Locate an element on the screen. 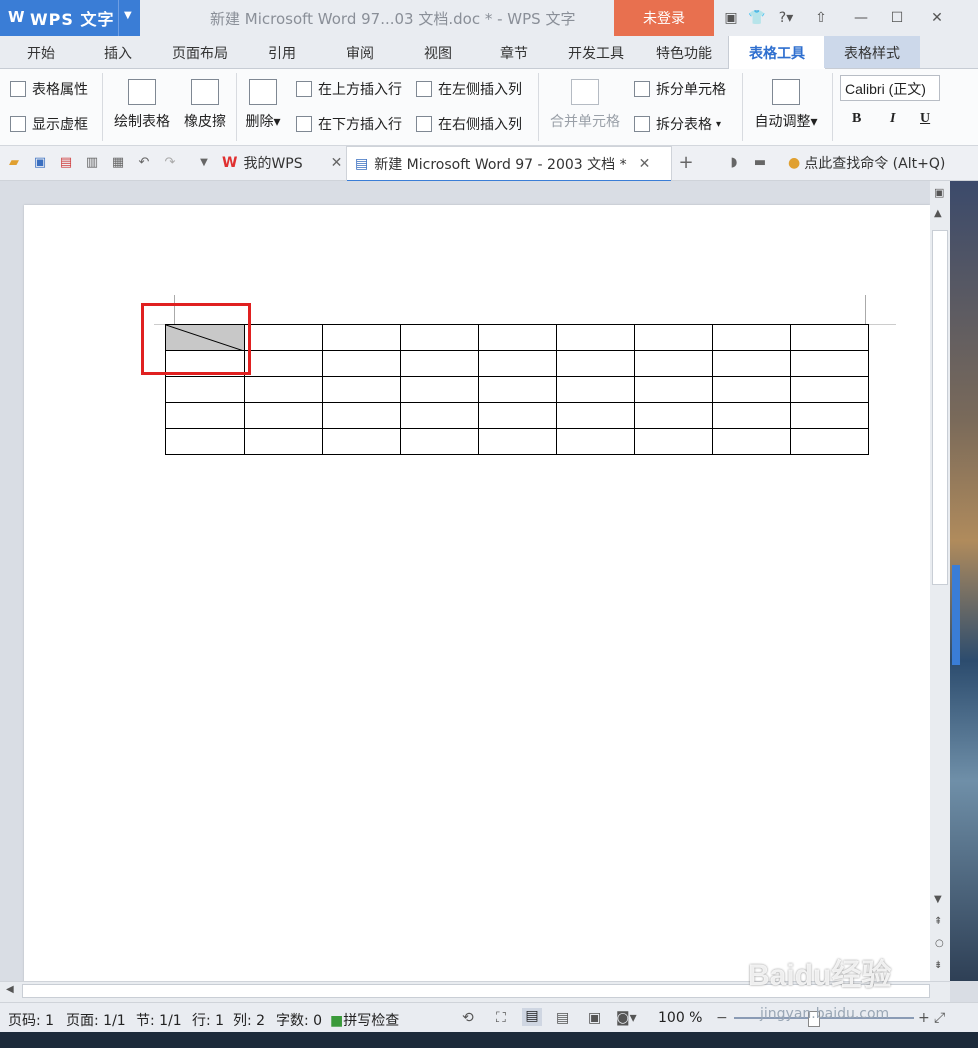 The image size is (978, 1048). delete-button: 删除▾ is located at coordinates (263, 105).